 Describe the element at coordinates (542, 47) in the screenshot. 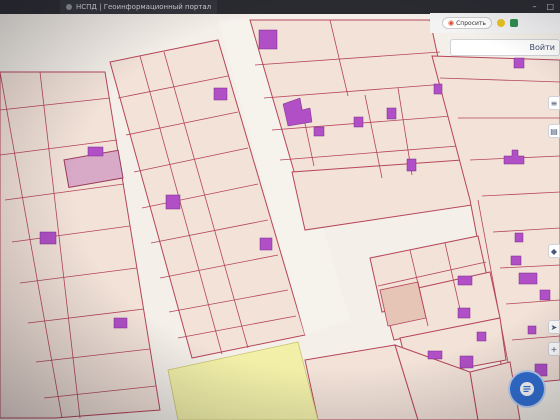

I see `login-button-label: Войти` at that location.